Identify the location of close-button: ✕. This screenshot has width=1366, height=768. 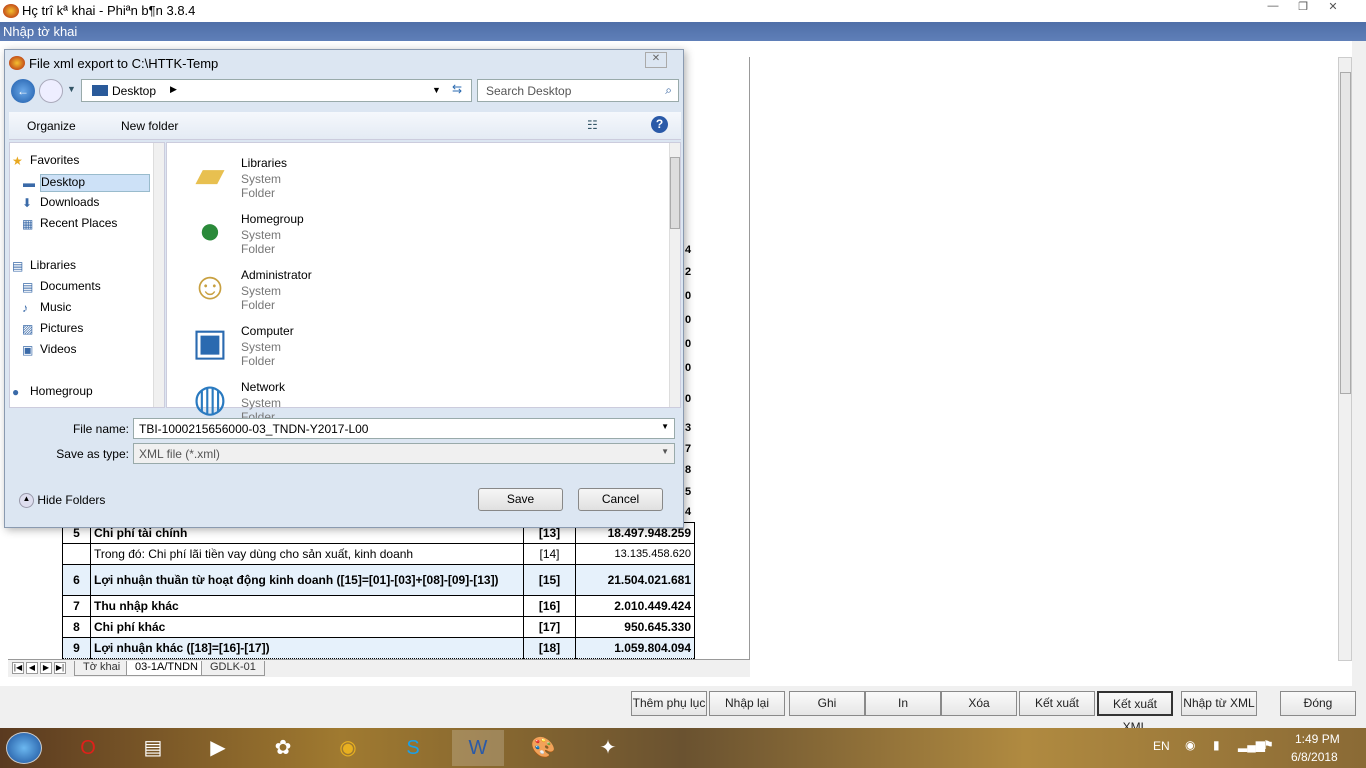
(1333, 8).